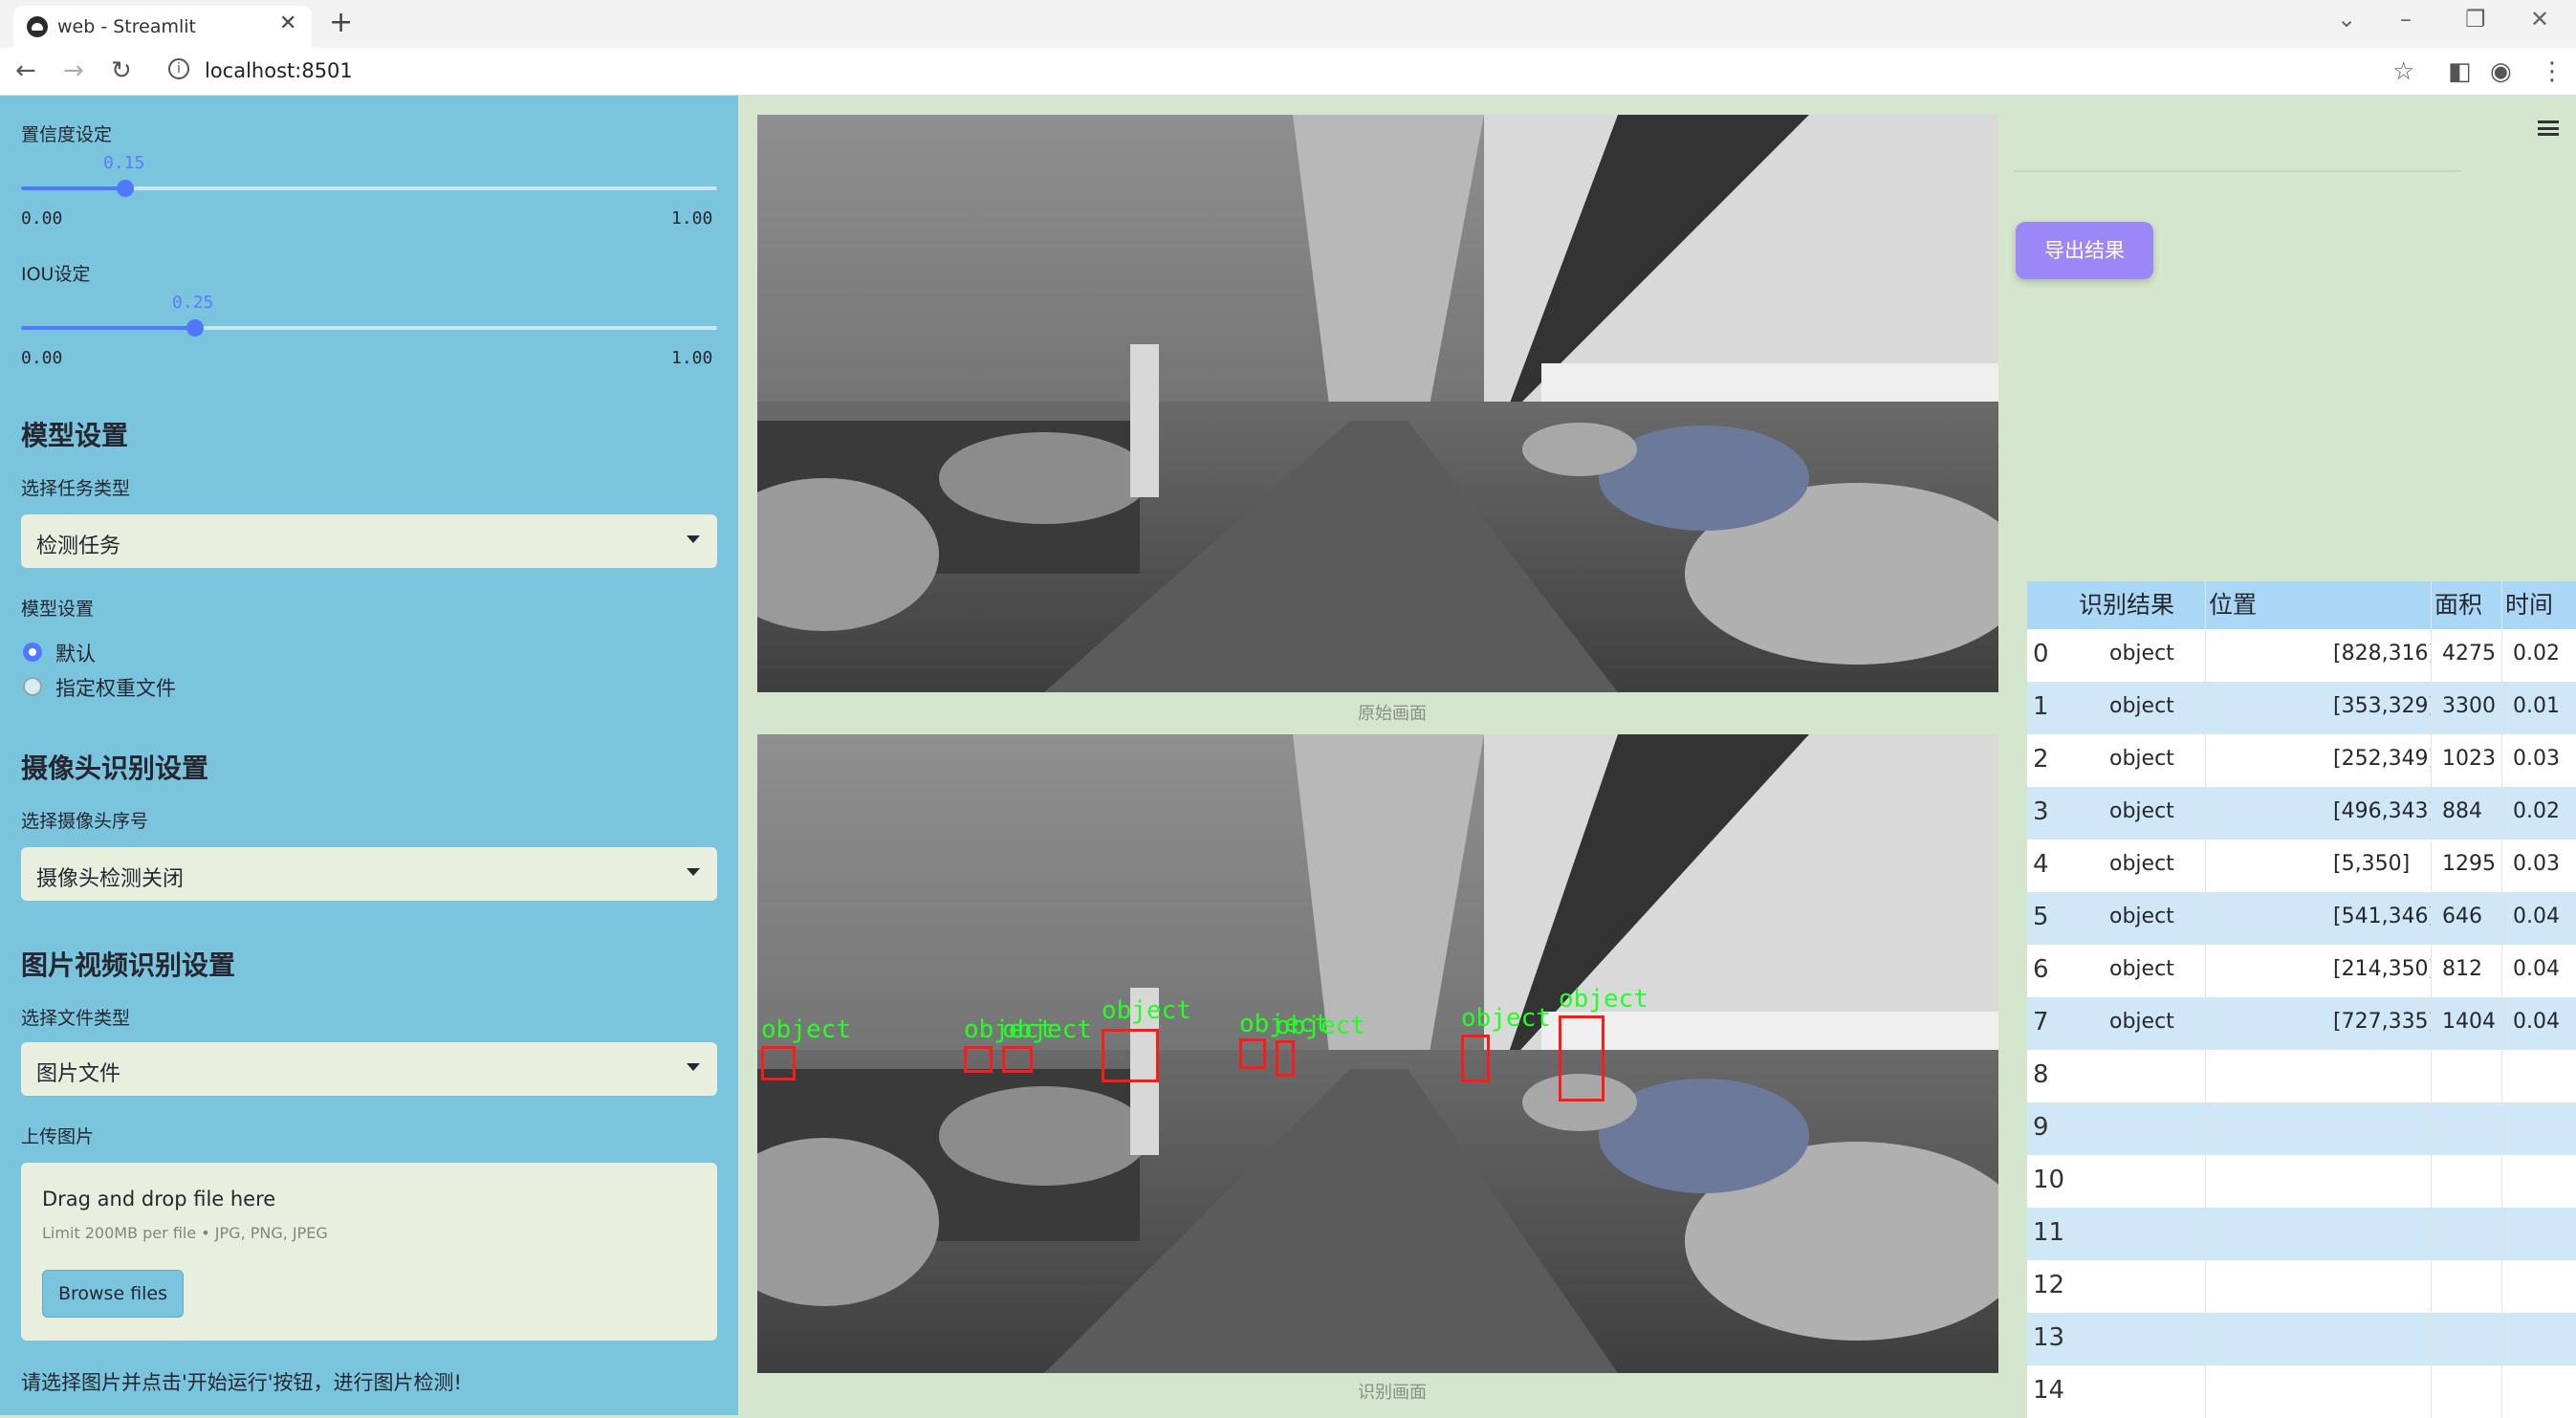  What do you see at coordinates (2301, 1128) in the screenshot?
I see `table-row: 9` at bounding box center [2301, 1128].